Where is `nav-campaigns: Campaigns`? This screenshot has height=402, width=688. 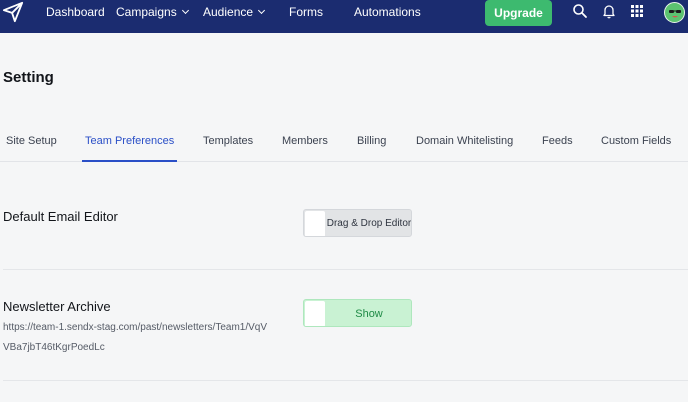
nav-campaigns: Campaigns is located at coordinates (152, 12).